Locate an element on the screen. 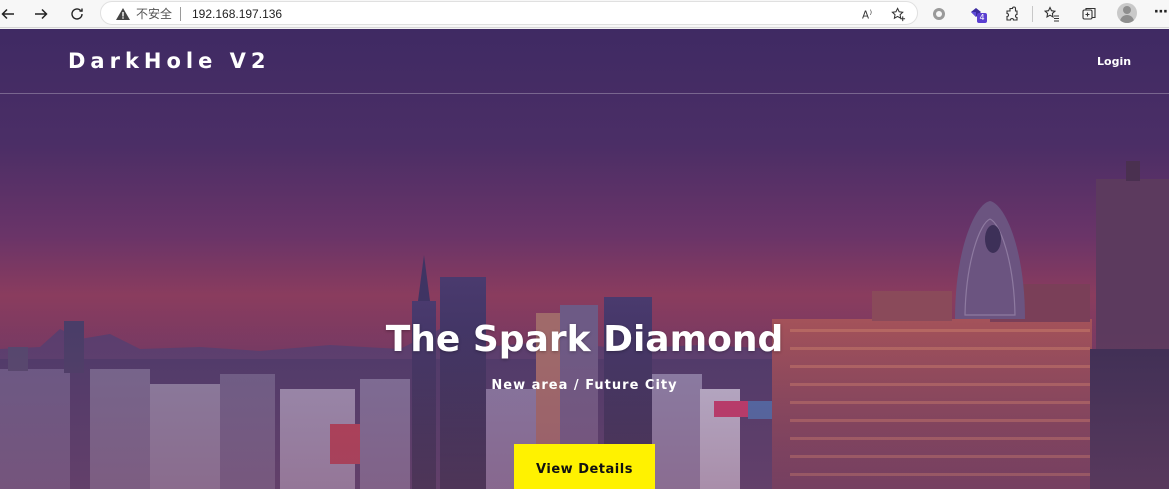 This screenshot has width=1169, height=489. more-menu-icon: ⋯ is located at coordinates (1161, 13).